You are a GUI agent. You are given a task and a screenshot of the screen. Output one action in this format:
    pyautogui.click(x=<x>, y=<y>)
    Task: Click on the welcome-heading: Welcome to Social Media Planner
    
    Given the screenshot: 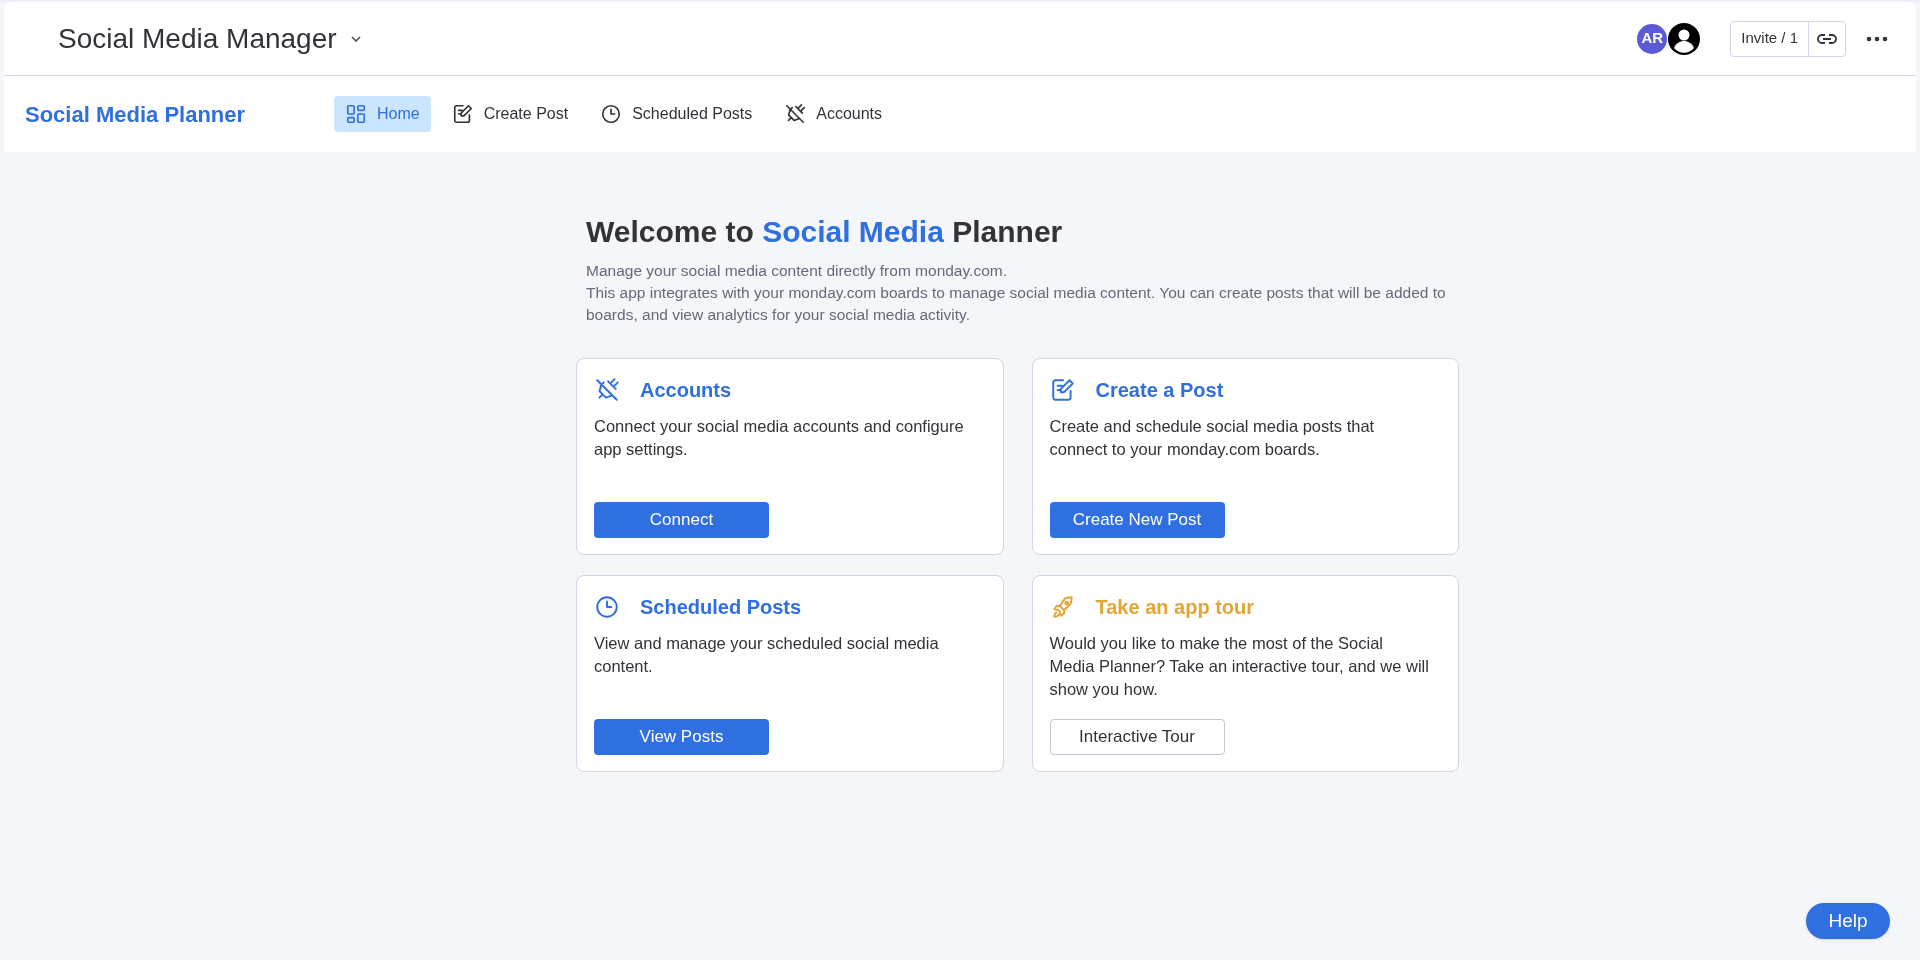 What is the action you would take?
    pyautogui.click(x=825, y=232)
    